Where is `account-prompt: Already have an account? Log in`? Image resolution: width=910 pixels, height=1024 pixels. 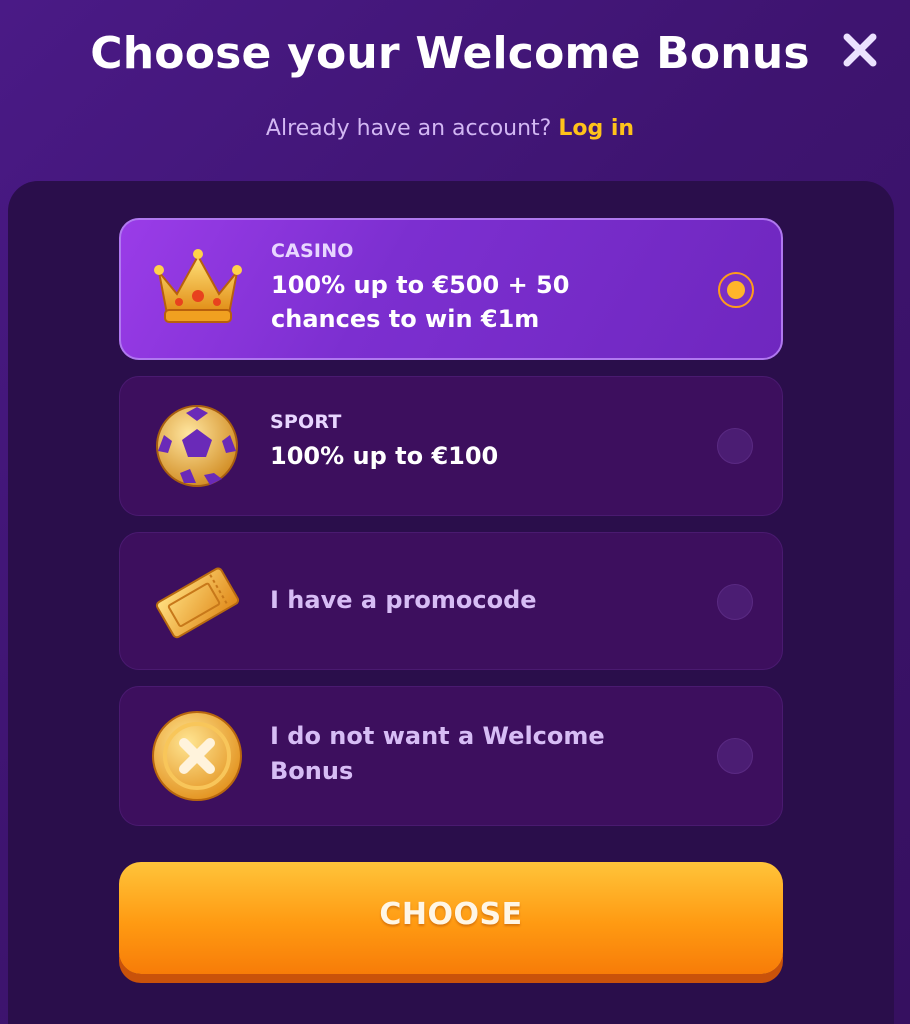
account-prompt: Already have an account? Log in is located at coordinates (450, 128).